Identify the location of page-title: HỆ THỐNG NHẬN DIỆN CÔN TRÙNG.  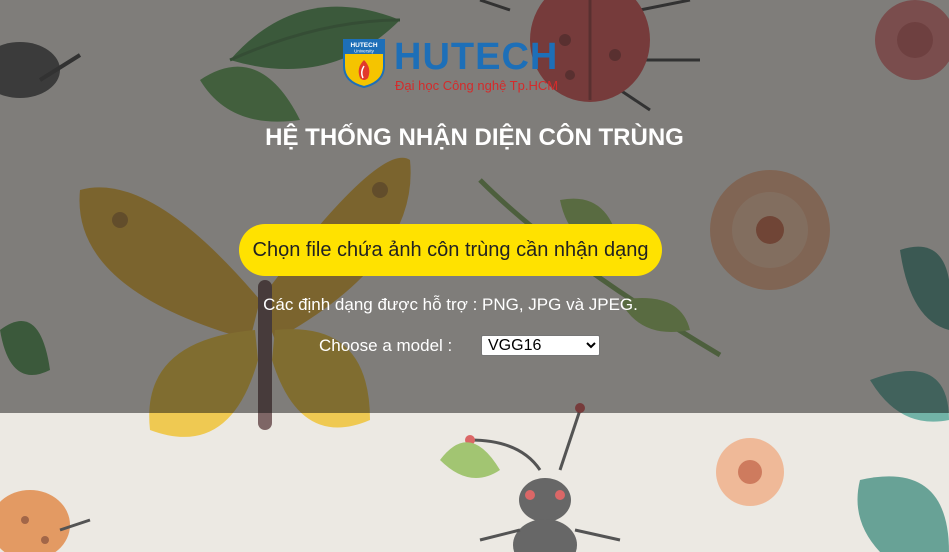
(474, 137).